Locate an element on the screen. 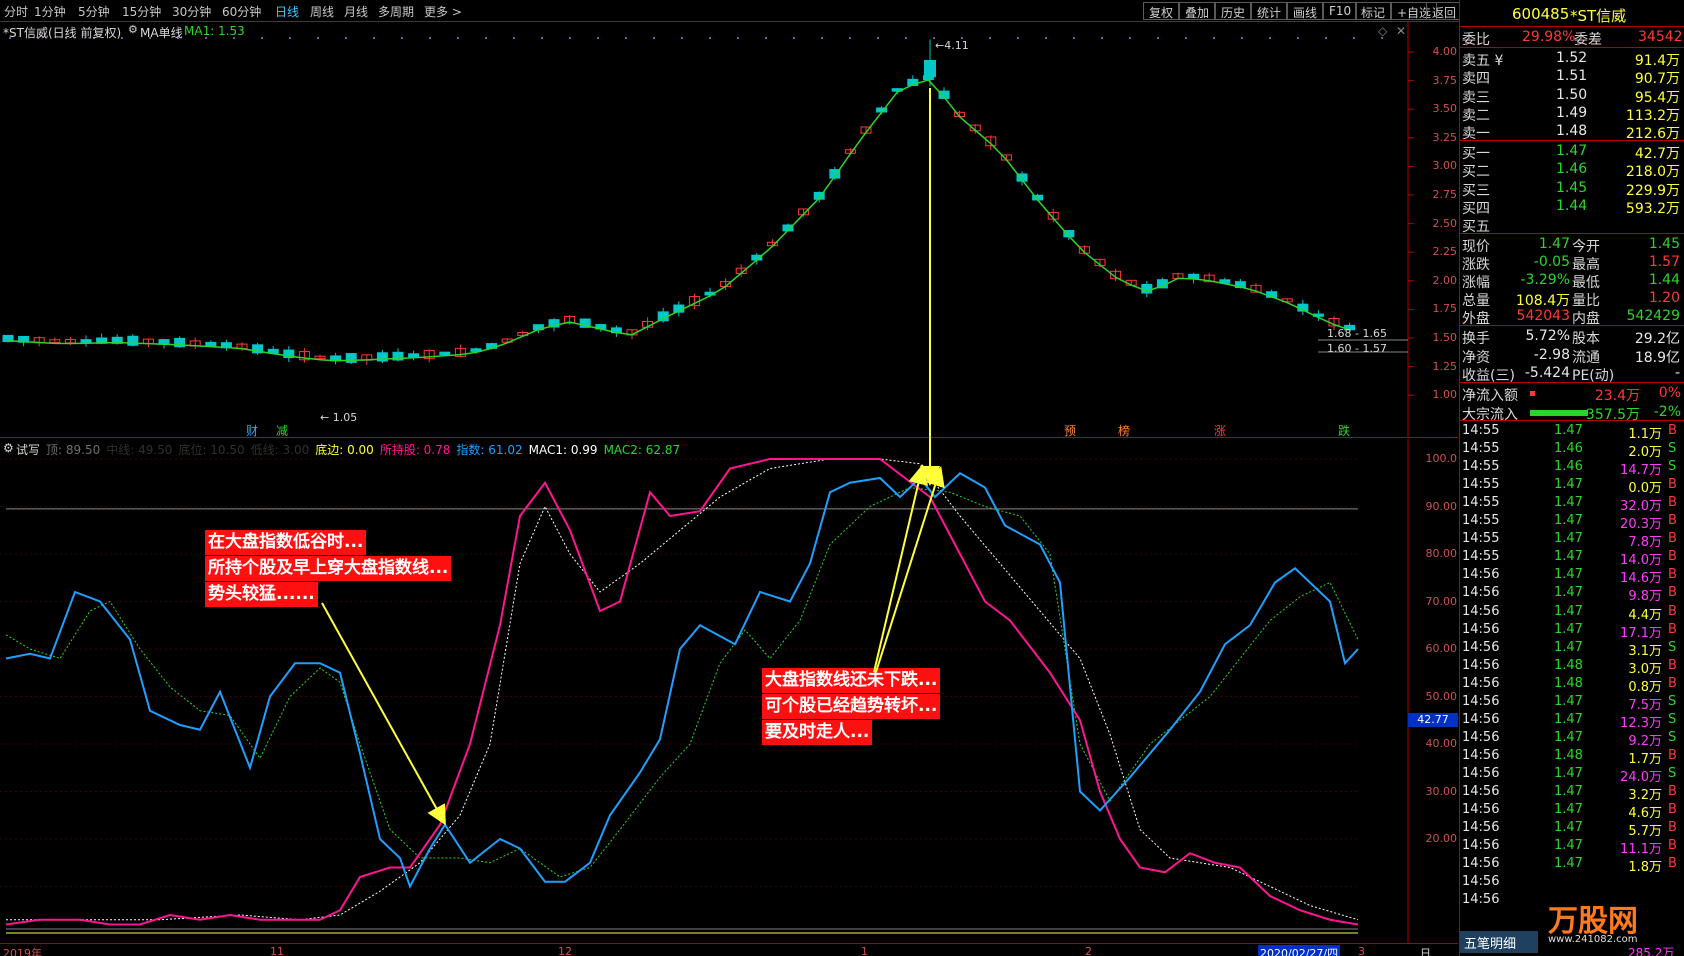  ask-row: 卖二 1.49 113.2万 is located at coordinates (1572, 114).